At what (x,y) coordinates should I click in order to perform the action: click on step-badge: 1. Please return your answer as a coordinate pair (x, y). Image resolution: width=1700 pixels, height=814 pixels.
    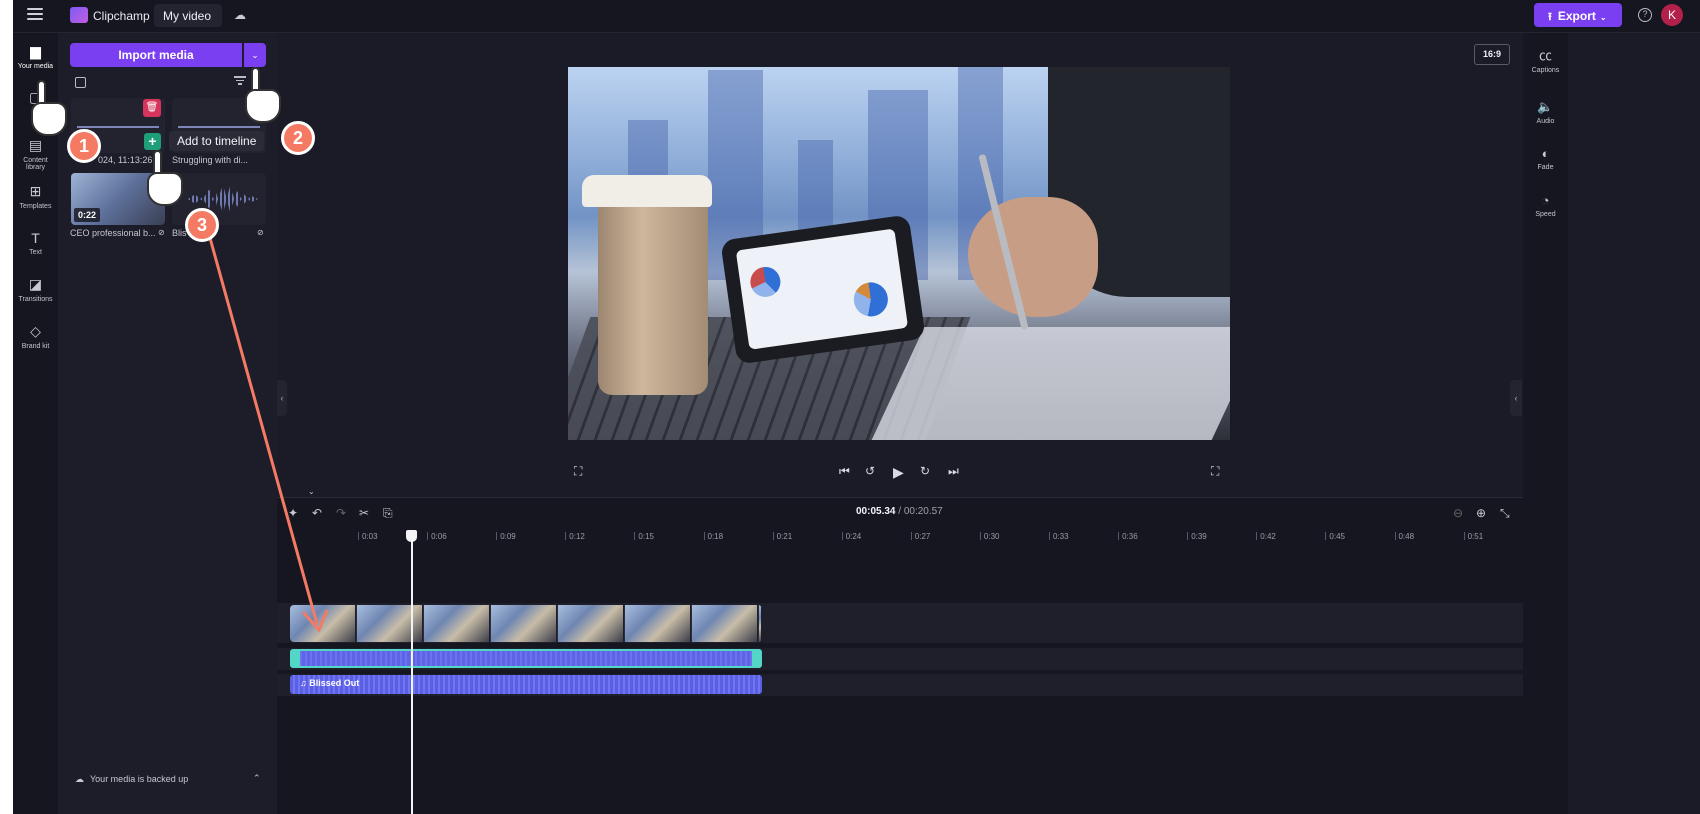
    Looking at the image, I should click on (84, 146).